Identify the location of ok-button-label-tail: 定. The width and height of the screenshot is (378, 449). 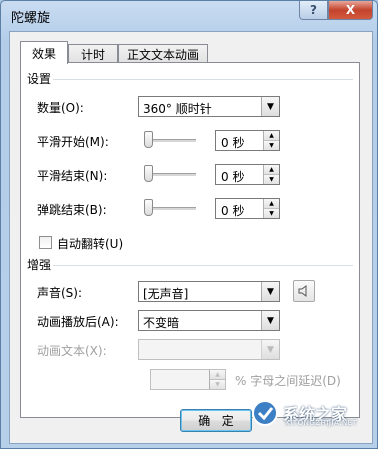
(227, 421).